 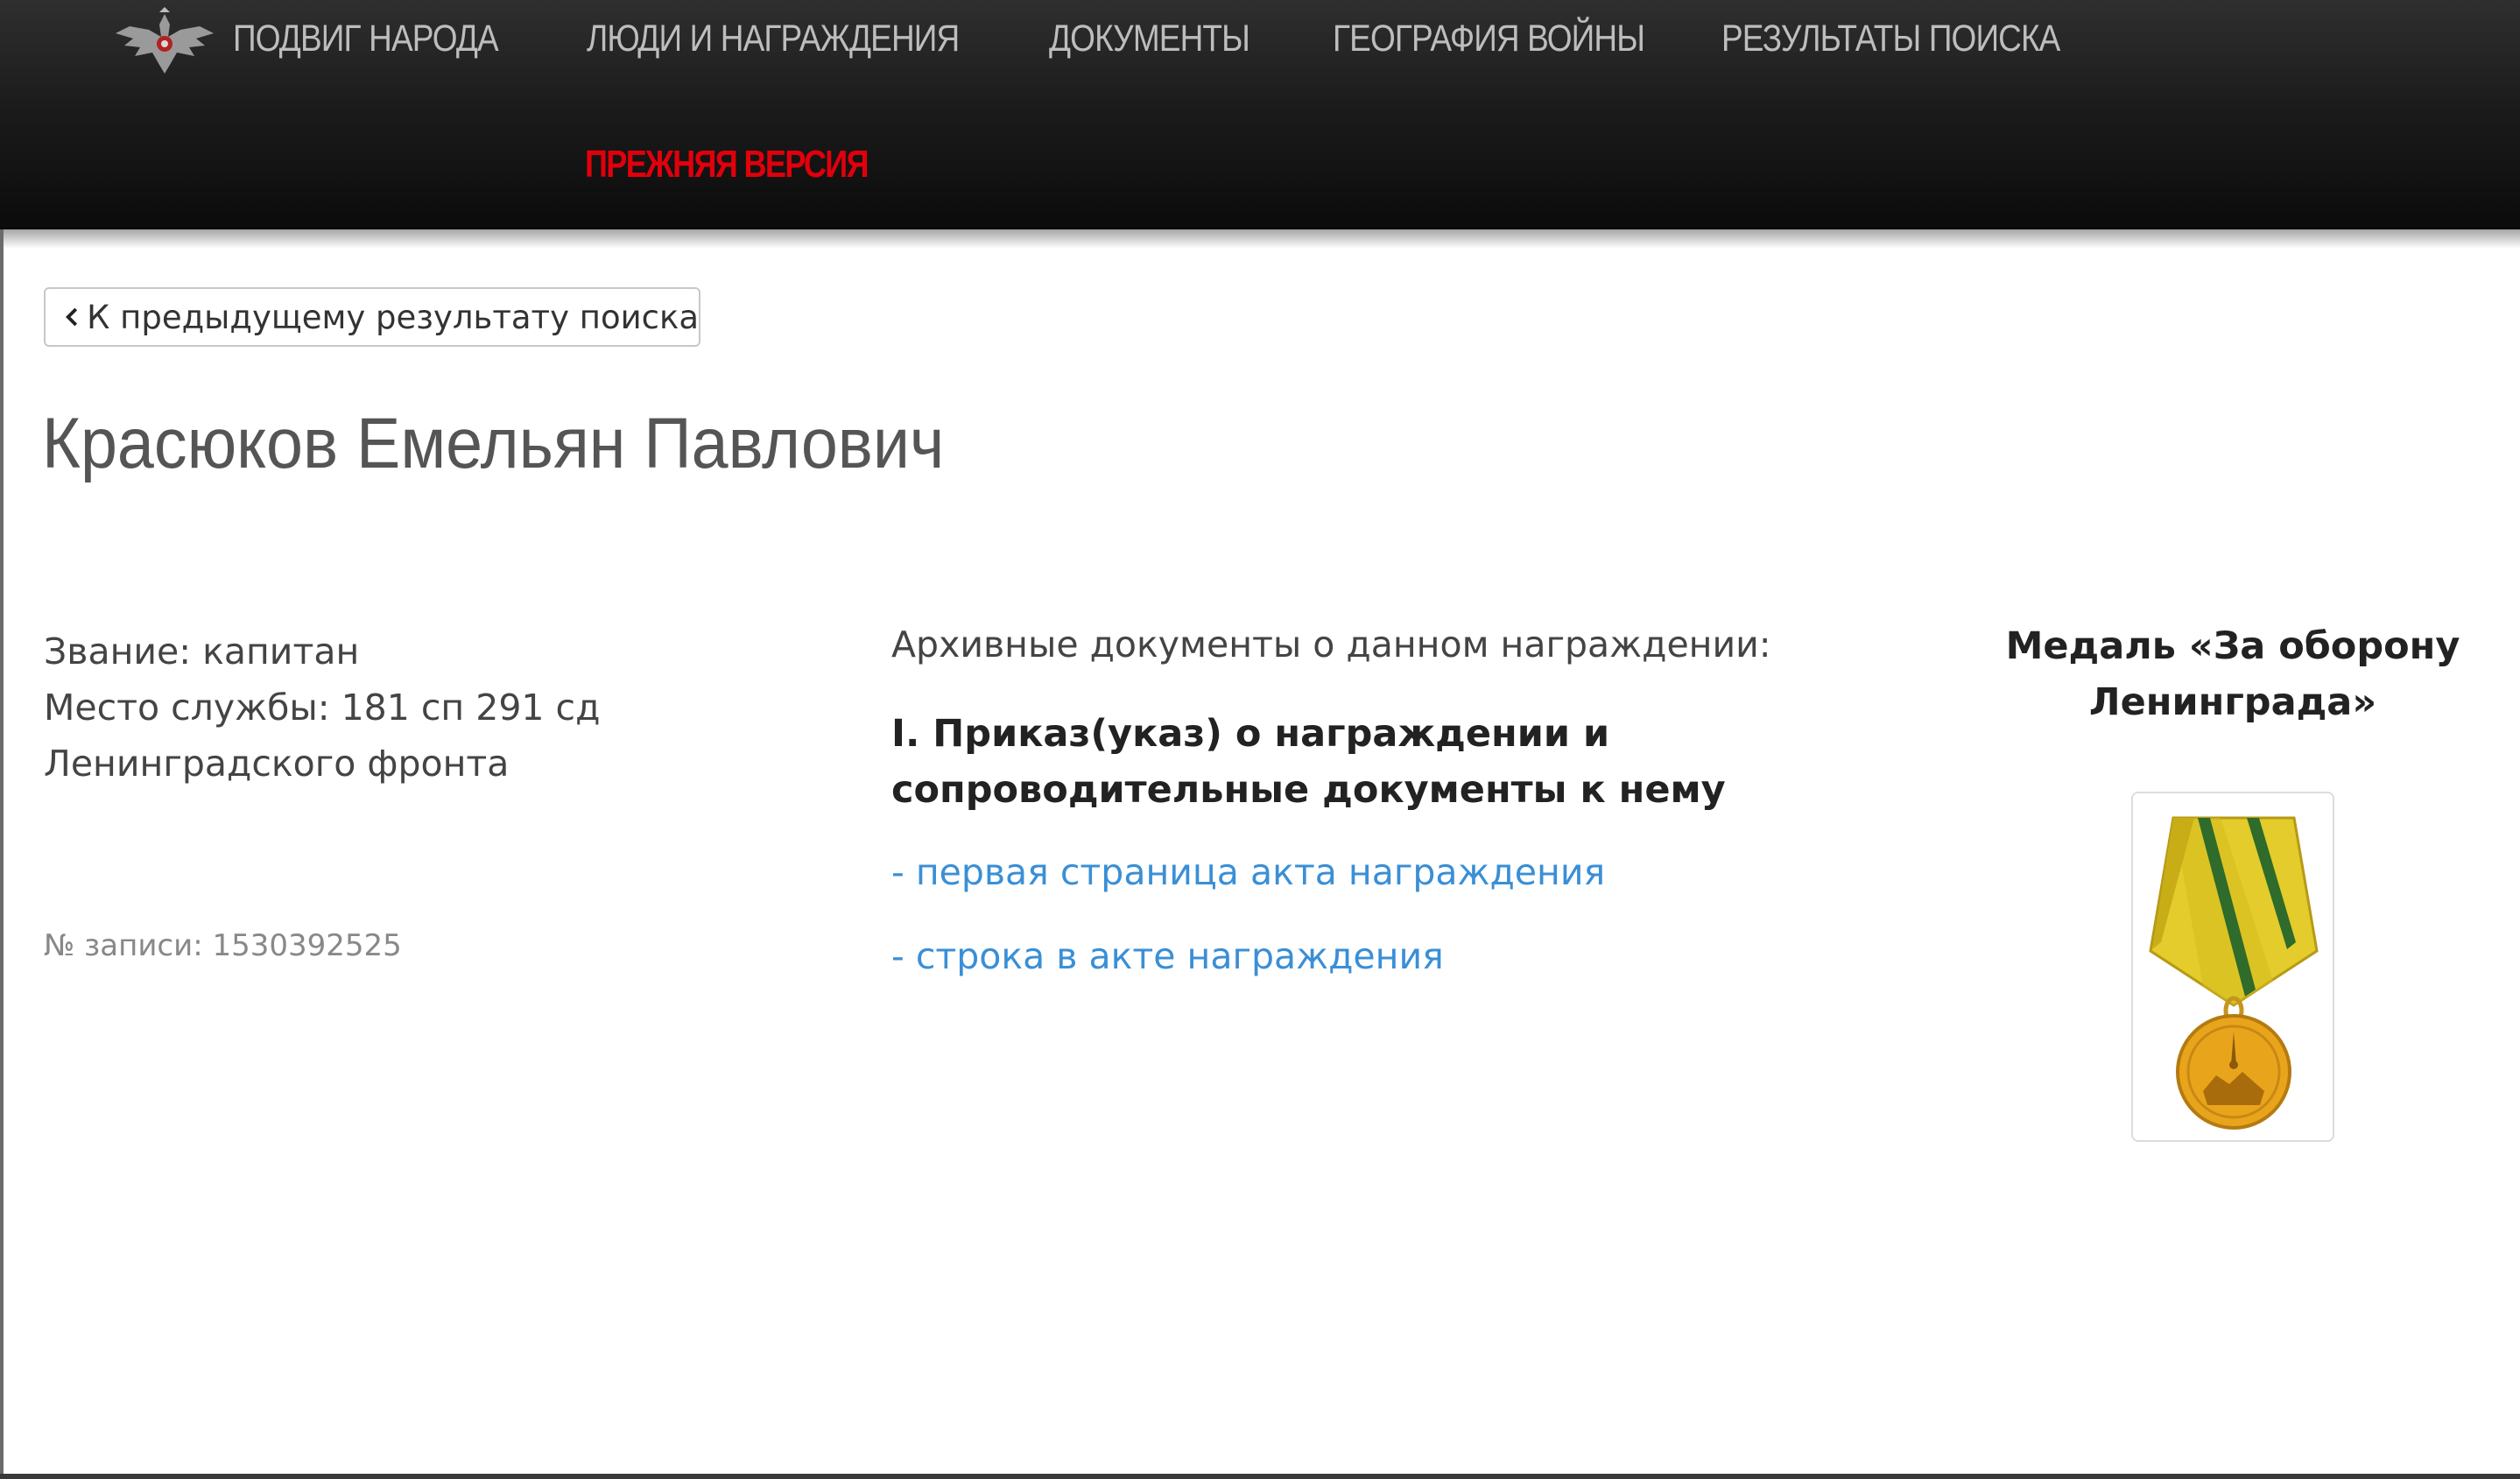 I want to click on archive-documents-heading: Архивные документы о данном награждении:, so click(x=1331, y=644).